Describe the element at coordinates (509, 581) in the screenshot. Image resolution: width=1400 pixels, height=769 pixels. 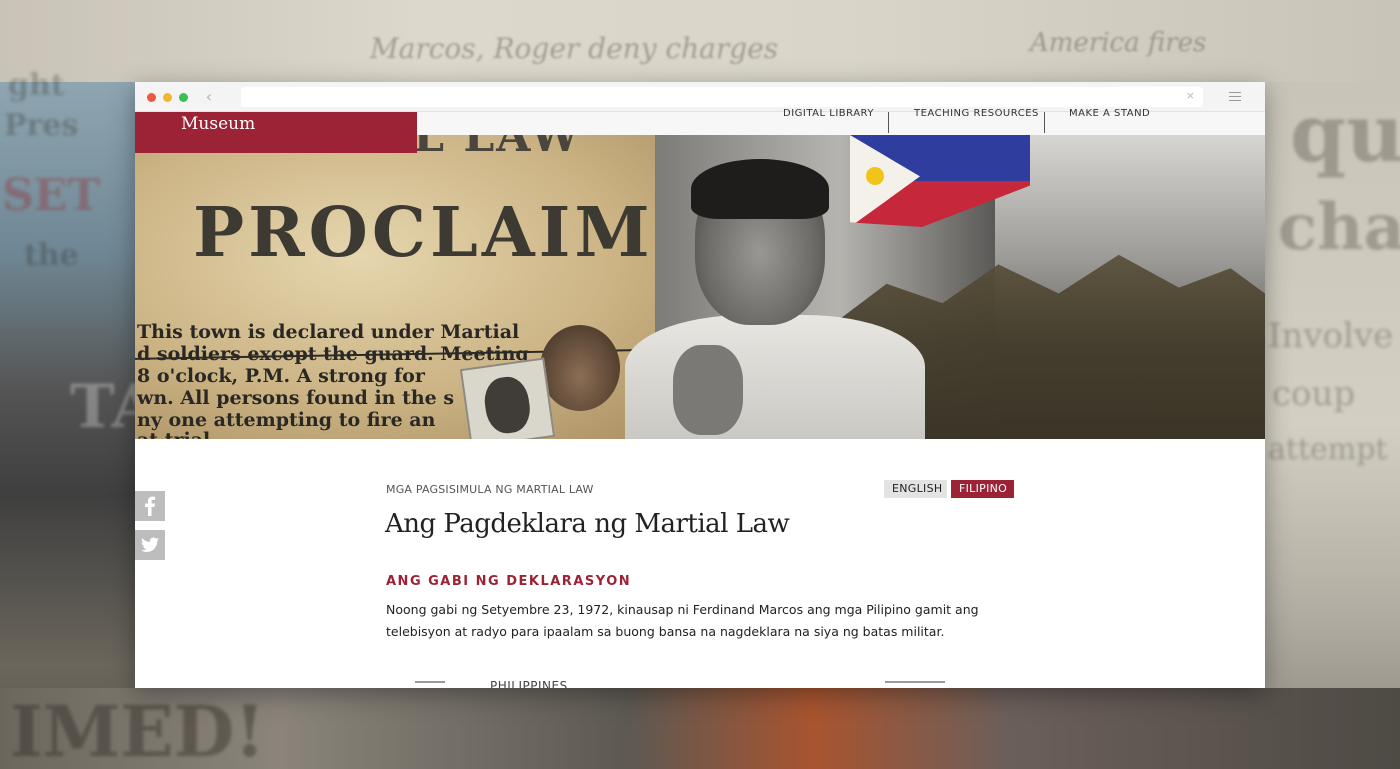
I see `section-heading: ANG GABI NG DEKLARASYON` at that location.